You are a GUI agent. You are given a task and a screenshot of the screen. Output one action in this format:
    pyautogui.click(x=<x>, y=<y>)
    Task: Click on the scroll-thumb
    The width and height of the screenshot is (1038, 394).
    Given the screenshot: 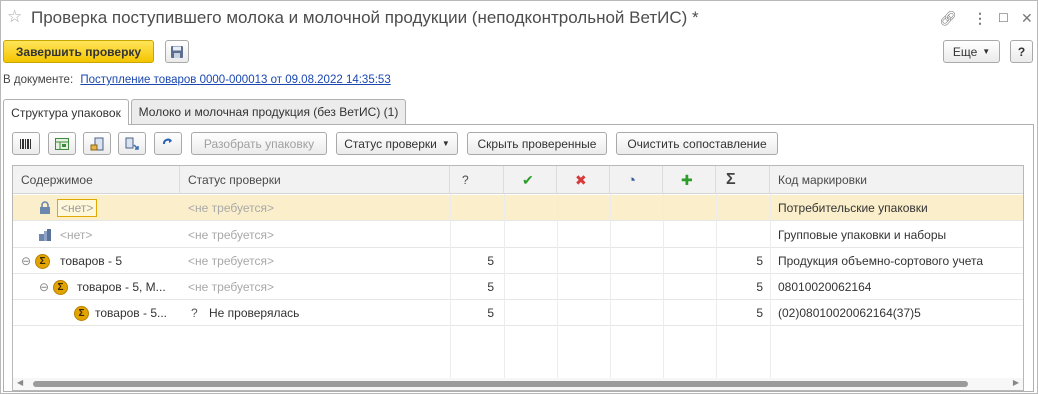 What is the action you would take?
    pyautogui.click(x=500, y=384)
    